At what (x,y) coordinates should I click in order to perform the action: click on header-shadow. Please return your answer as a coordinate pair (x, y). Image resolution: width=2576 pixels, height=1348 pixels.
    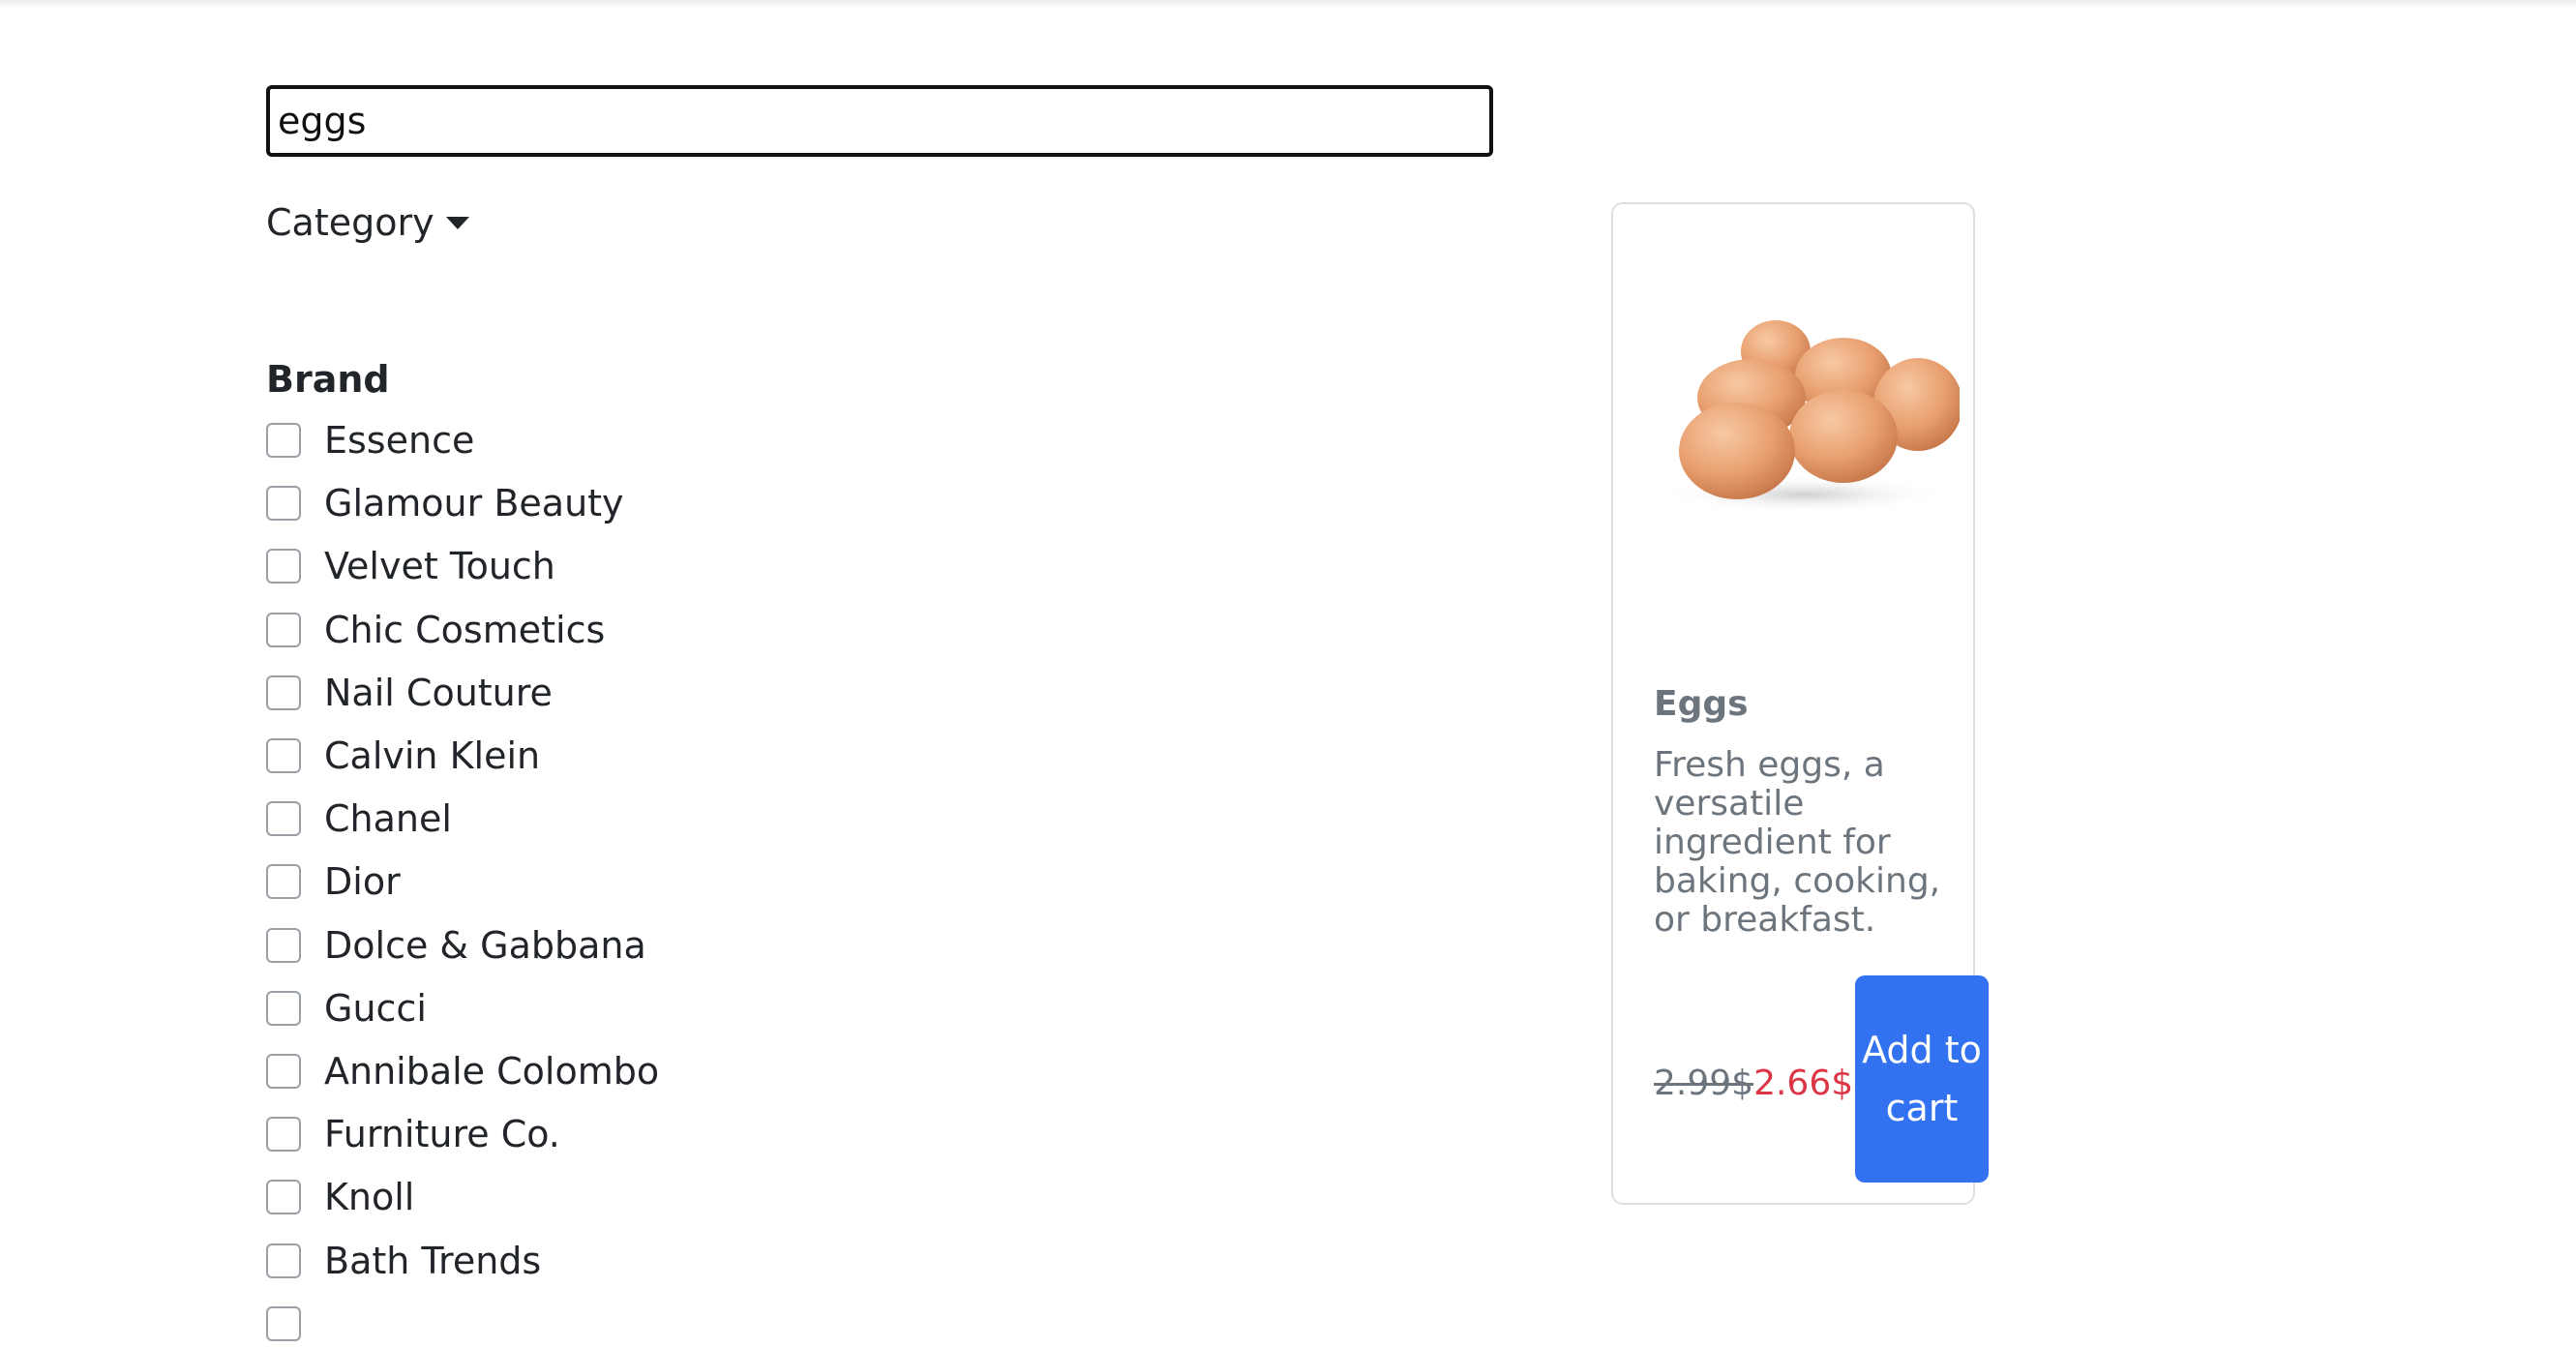
    Looking at the image, I should click on (1288, 4).